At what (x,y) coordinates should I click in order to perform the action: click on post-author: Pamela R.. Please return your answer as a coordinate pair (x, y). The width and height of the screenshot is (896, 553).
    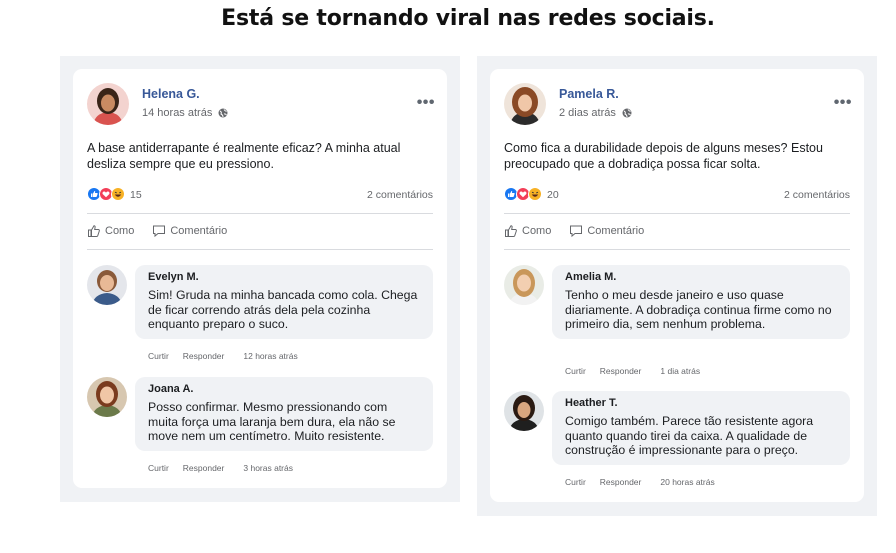
    Looking at the image, I should click on (589, 94).